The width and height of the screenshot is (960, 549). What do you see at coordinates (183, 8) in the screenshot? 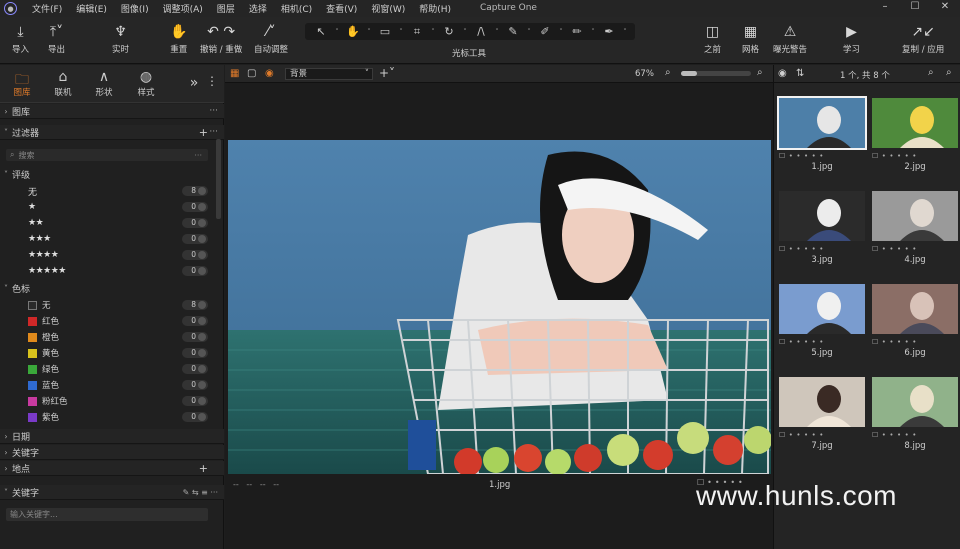
I see `menu-adjustments: 调整项(A)` at bounding box center [183, 8].